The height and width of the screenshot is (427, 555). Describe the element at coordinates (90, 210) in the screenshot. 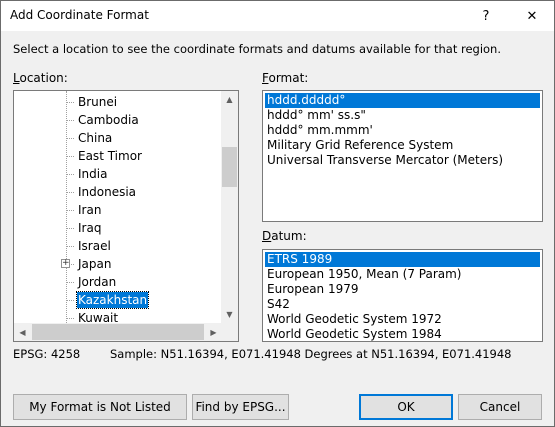

I see `tree-item-label: Iran` at that location.